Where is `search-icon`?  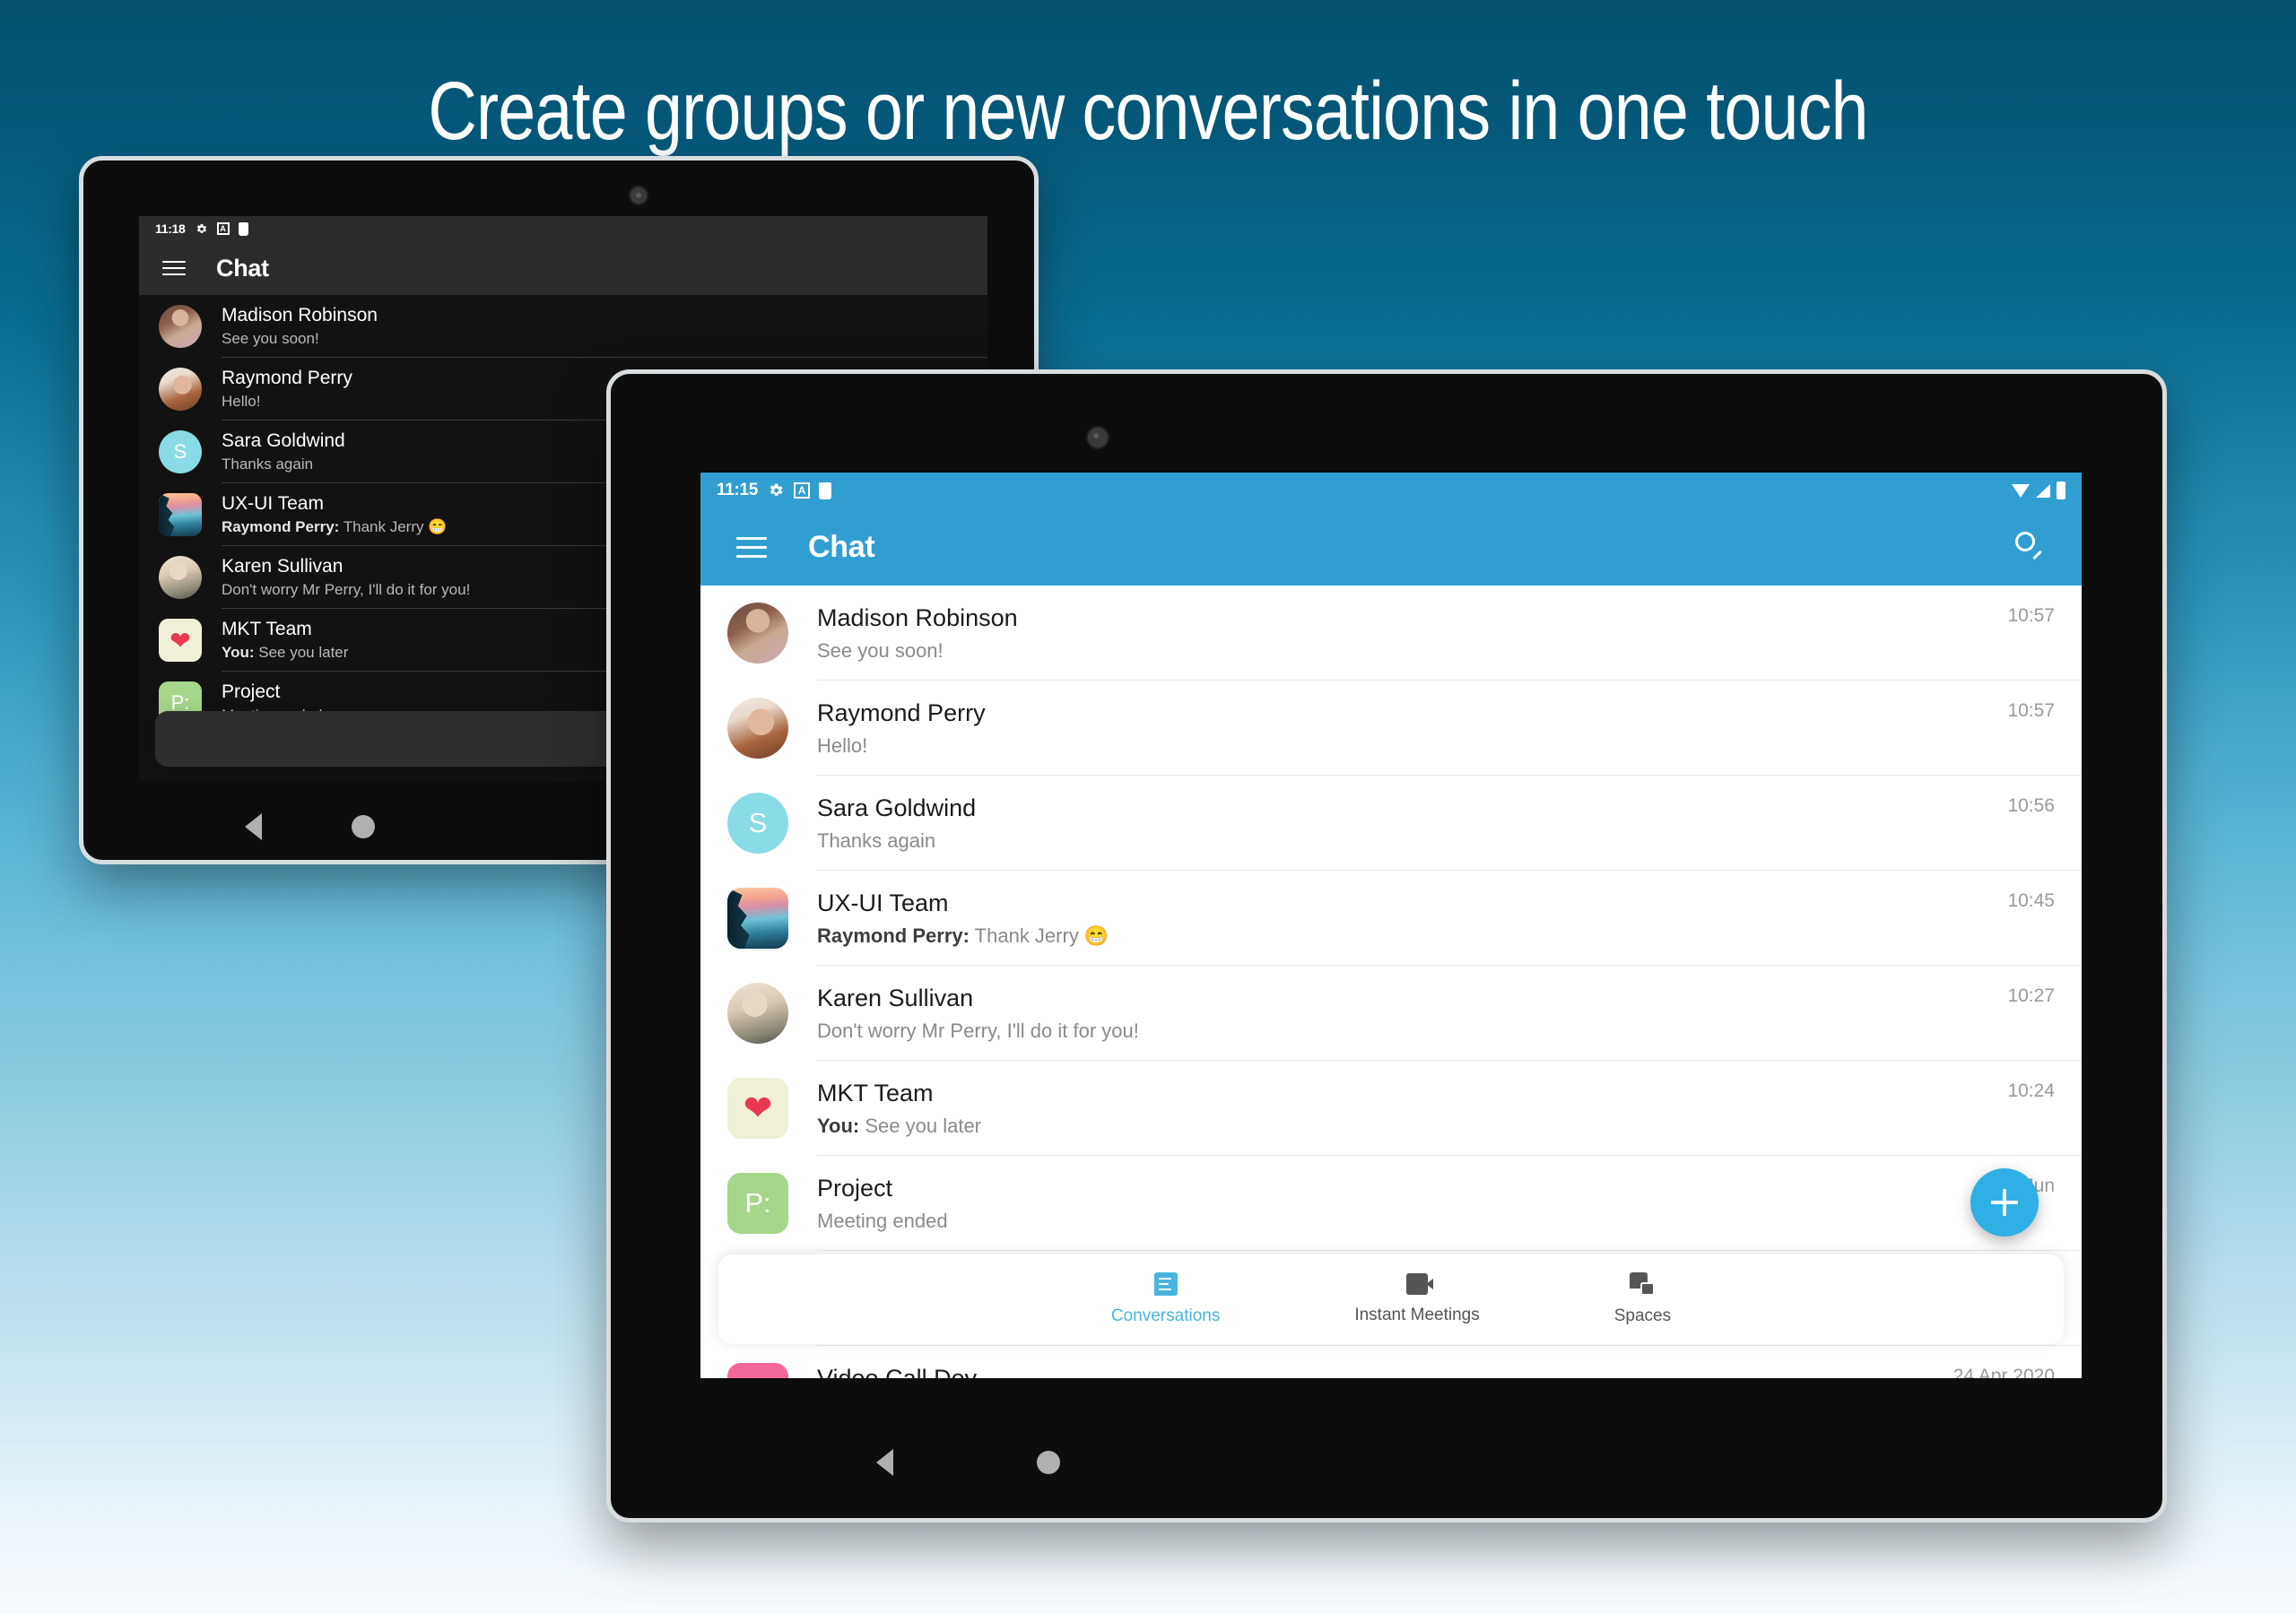 search-icon is located at coordinates (2030, 547).